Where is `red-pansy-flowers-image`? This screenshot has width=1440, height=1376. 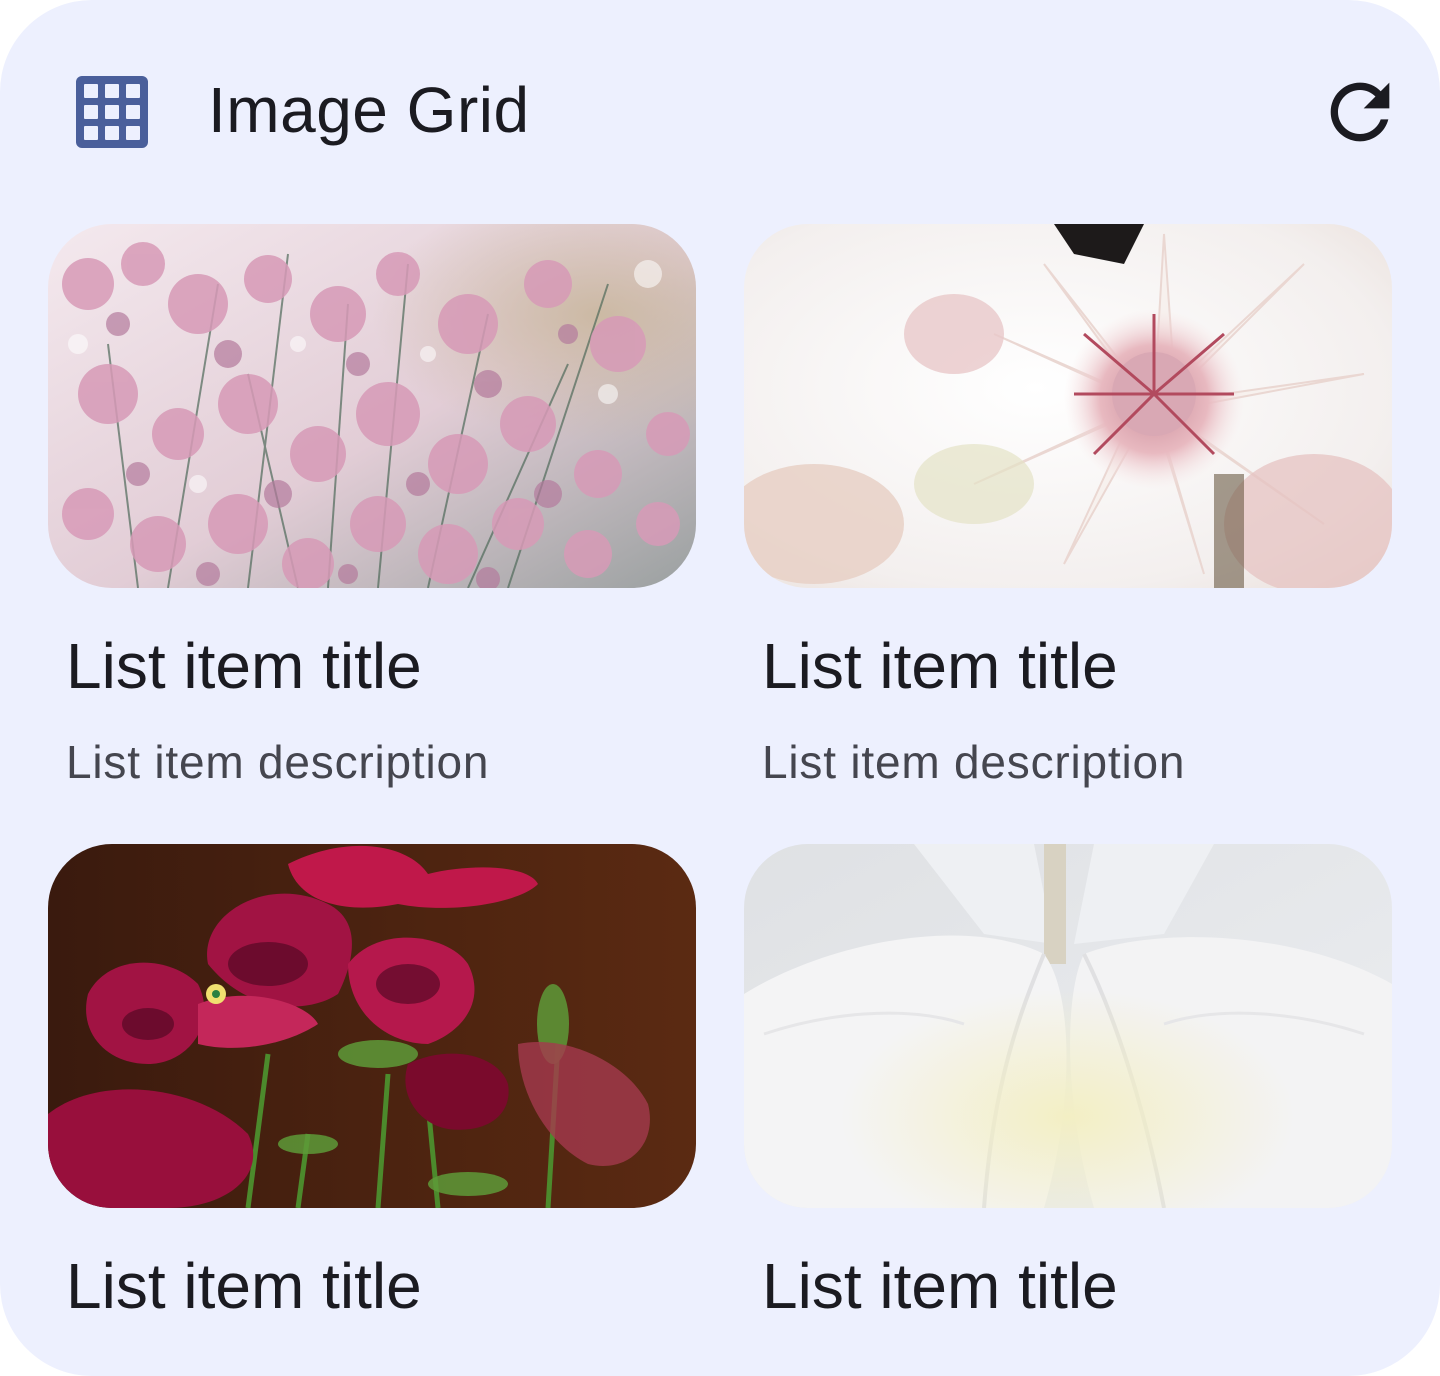 red-pansy-flowers-image is located at coordinates (372, 1026).